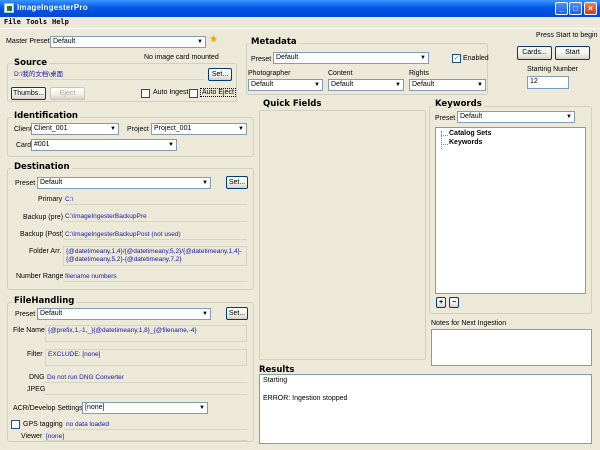 The height and width of the screenshot is (450, 600). I want to click on content-select: Default ▼, so click(366, 85).